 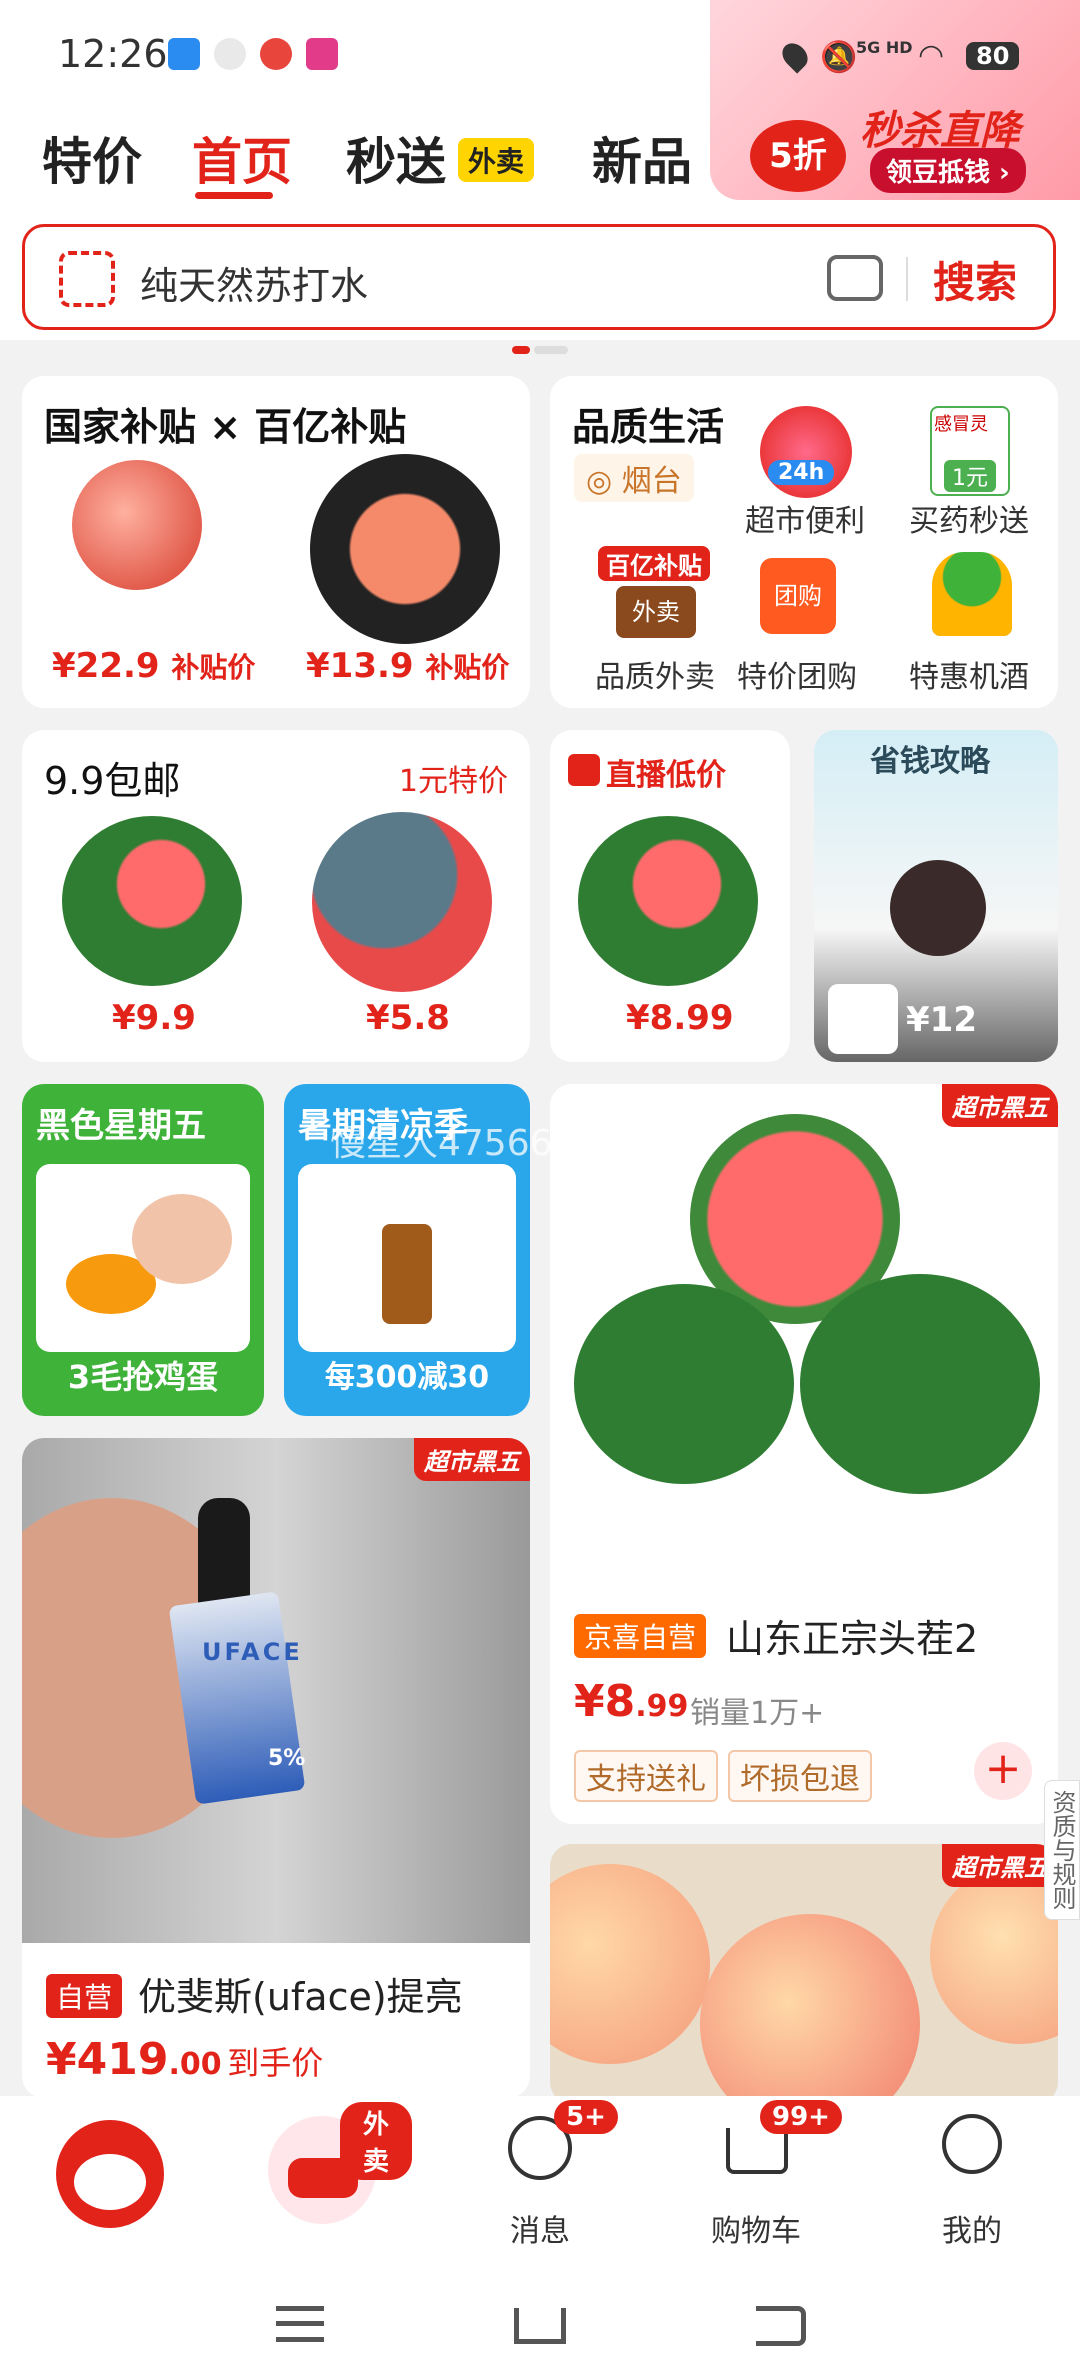 What do you see at coordinates (805, 521) in the screenshot?
I see `supermarket-label: 超市便利` at bounding box center [805, 521].